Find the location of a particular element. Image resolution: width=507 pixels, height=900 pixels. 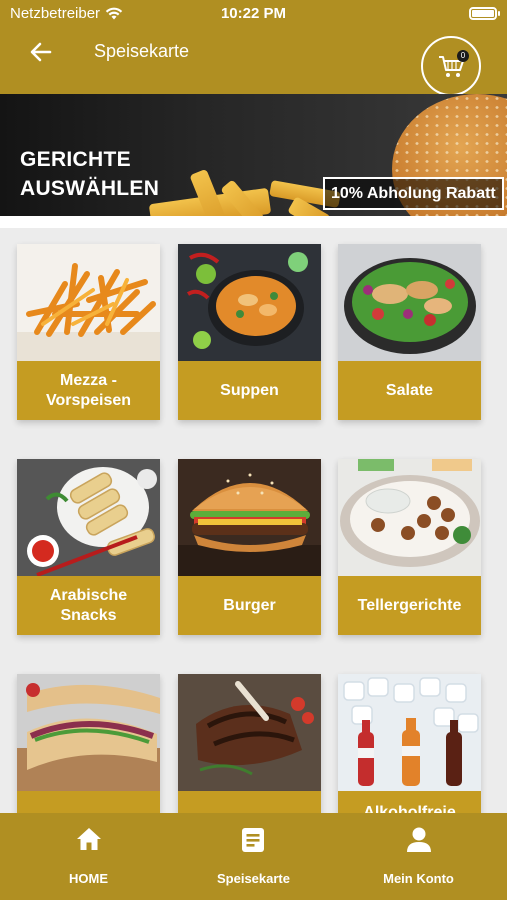

banner-title: GERICHTE AUSWÄHLEN is located at coordinates (89, 174).